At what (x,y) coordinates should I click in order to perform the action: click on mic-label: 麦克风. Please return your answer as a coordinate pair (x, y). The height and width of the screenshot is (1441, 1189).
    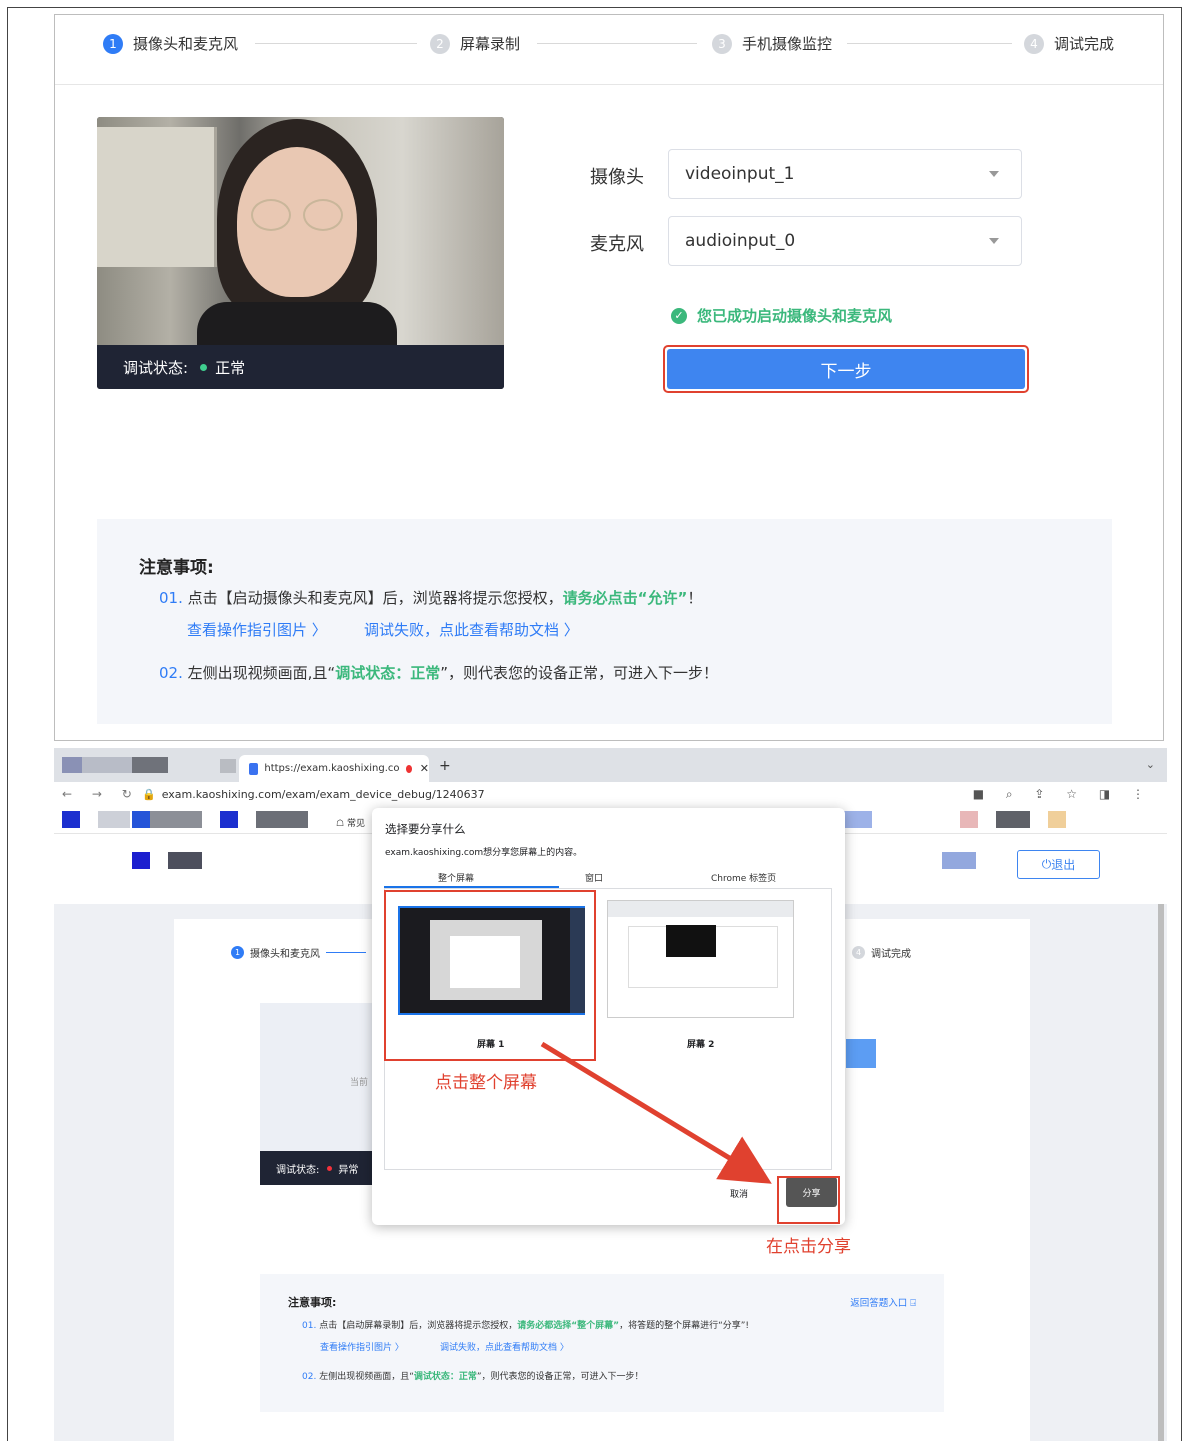
    Looking at the image, I should click on (617, 244).